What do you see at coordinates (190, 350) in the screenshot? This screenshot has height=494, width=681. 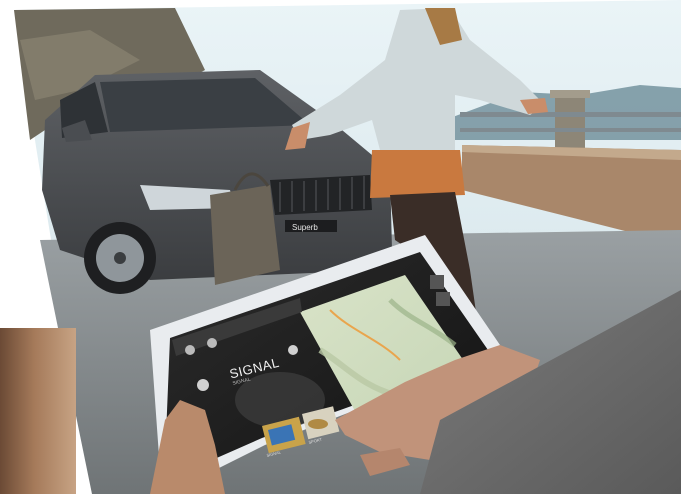 I see `back-arrow-icon` at bounding box center [190, 350].